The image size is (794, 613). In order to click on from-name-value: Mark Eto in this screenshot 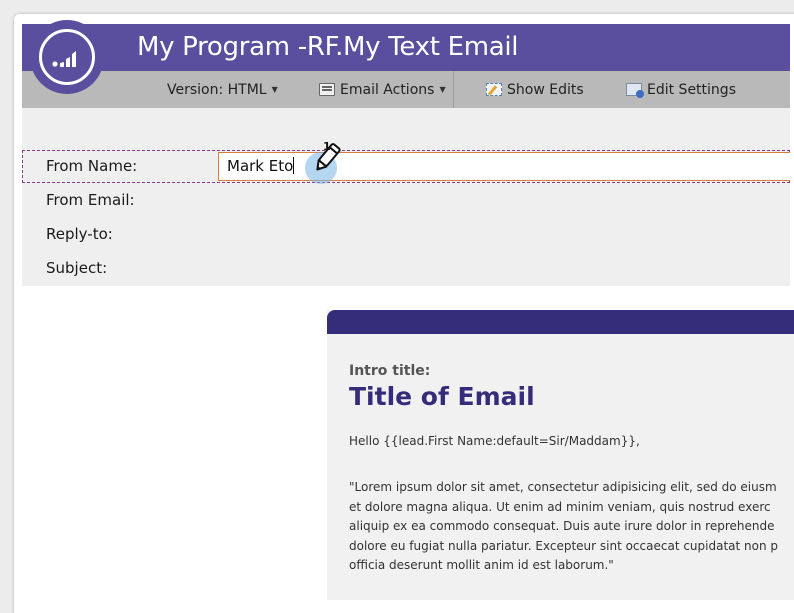, I will do `click(260, 166)`.